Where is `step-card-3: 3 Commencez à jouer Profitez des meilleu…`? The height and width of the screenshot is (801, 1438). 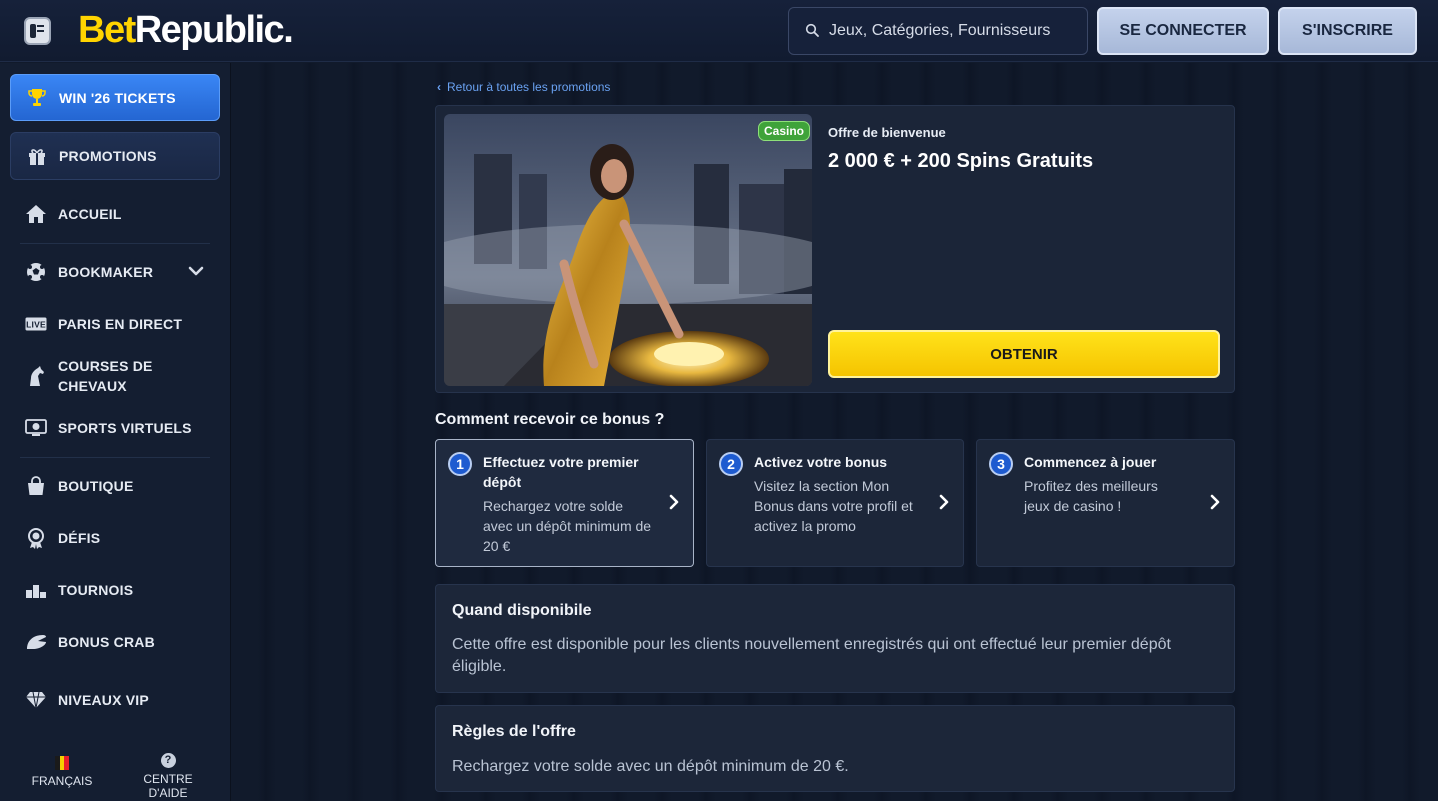 step-card-3: 3 Commencez à jouer Profitez des meilleu… is located at coordinates (1105, 503).